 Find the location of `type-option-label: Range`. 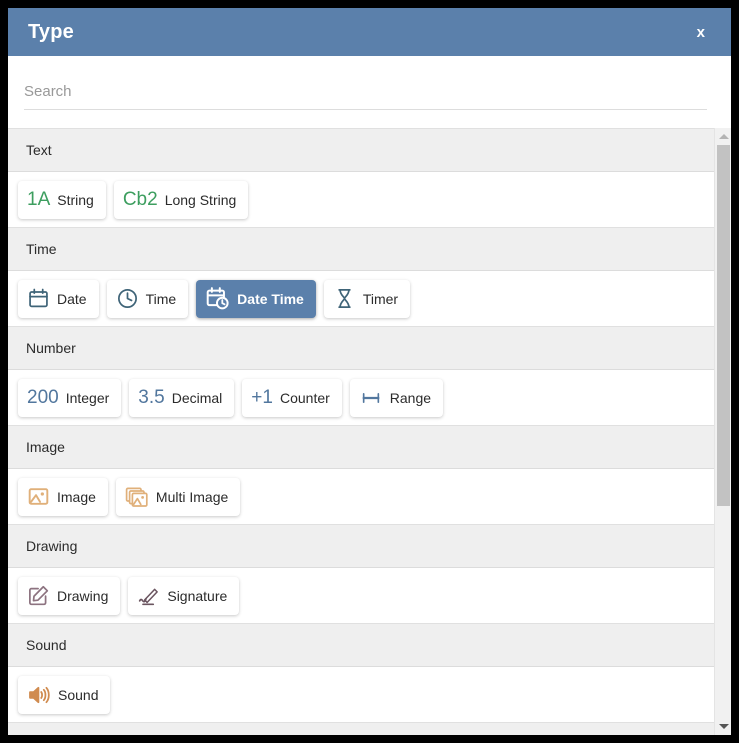

type-option-label: Range is located at coordinates (410, 397).